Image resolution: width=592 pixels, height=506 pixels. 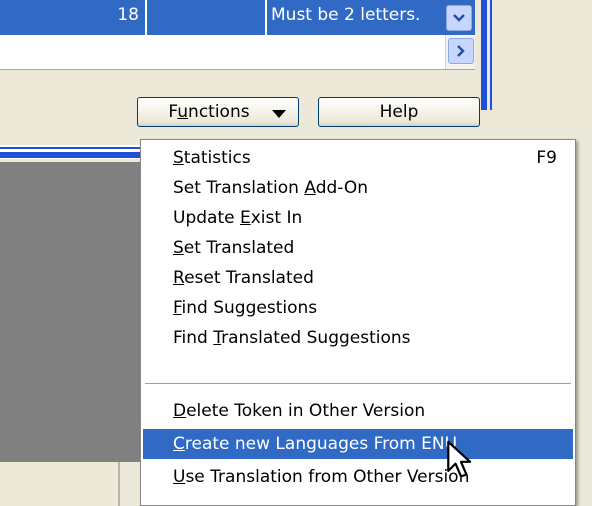 I want to click on grid-divider, so click(x=237, y=69).